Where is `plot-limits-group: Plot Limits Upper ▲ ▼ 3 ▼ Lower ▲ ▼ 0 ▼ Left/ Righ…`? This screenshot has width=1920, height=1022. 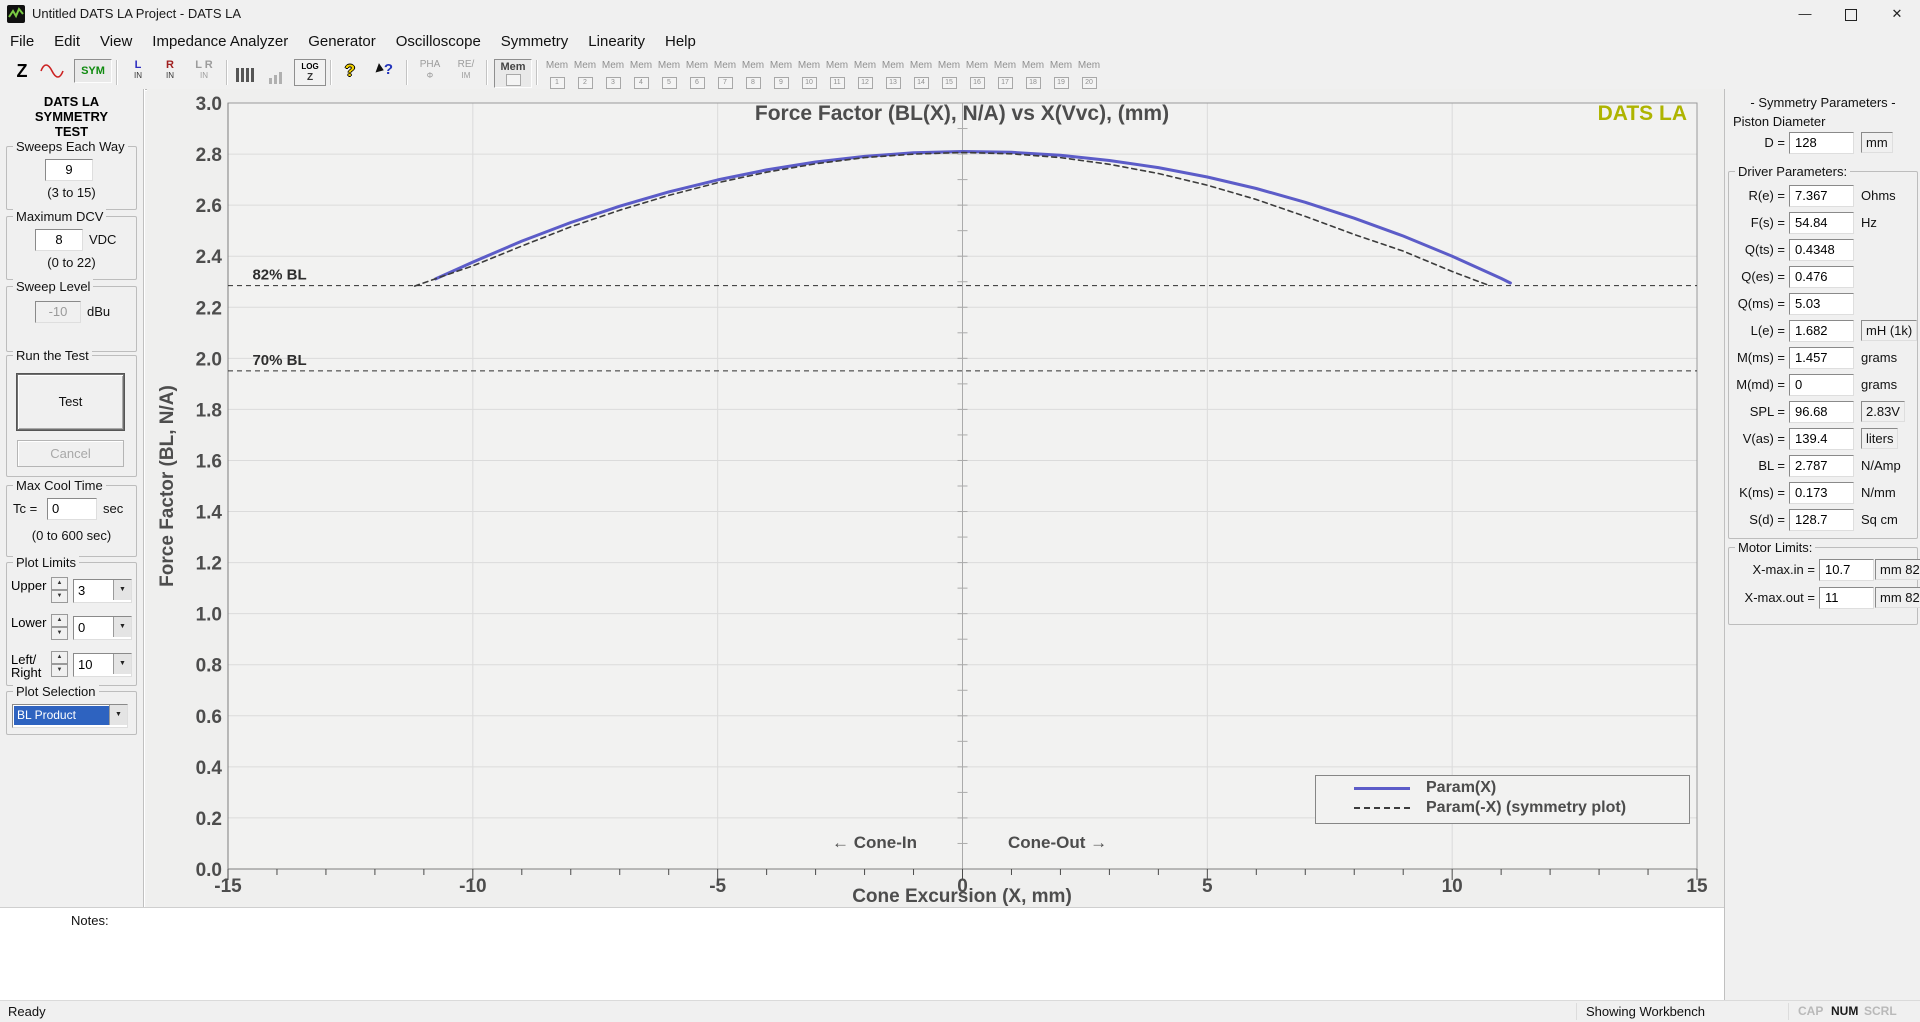 plot-limits-group: Plot Limits Upper ▲ ▼ 3 ▼ Lower ▲ ▼ 0 ▼ Left/ Righ… is located at coordinates (71, 620).